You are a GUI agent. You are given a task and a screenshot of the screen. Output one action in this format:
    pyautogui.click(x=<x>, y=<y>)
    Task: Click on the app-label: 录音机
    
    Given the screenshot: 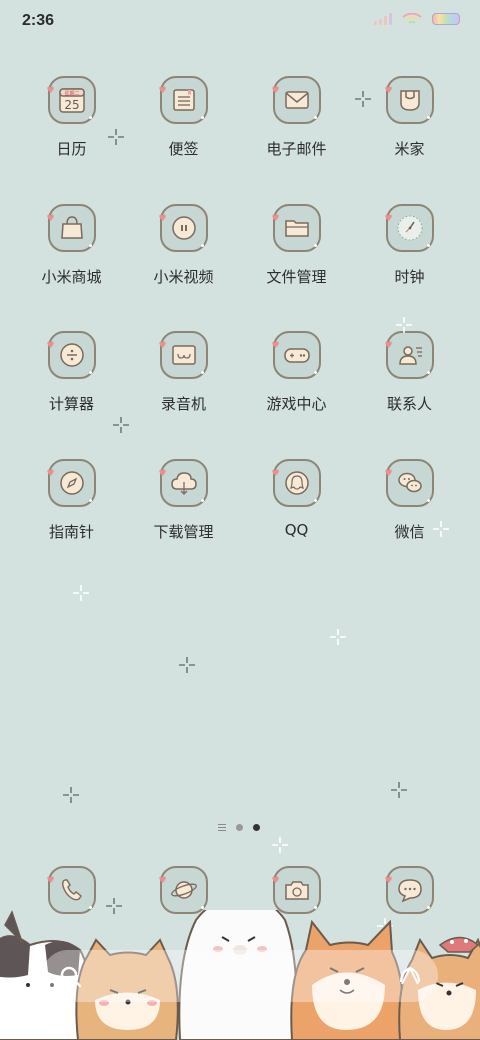 What is the action you would take?
    pyautogui.click(x=183, y=404)
    